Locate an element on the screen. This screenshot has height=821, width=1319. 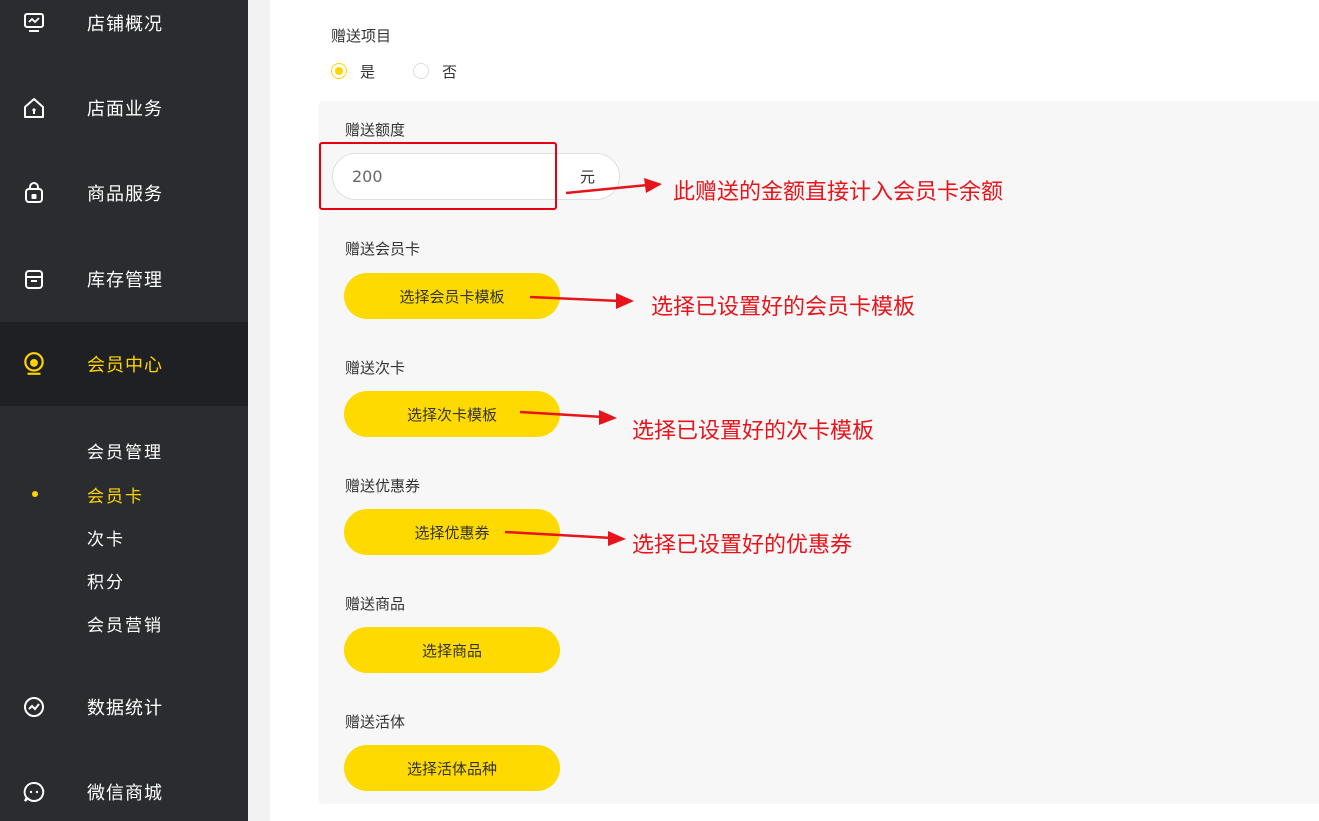
subnav-member-card: 会员卡 is located at coordinates (115, 494).